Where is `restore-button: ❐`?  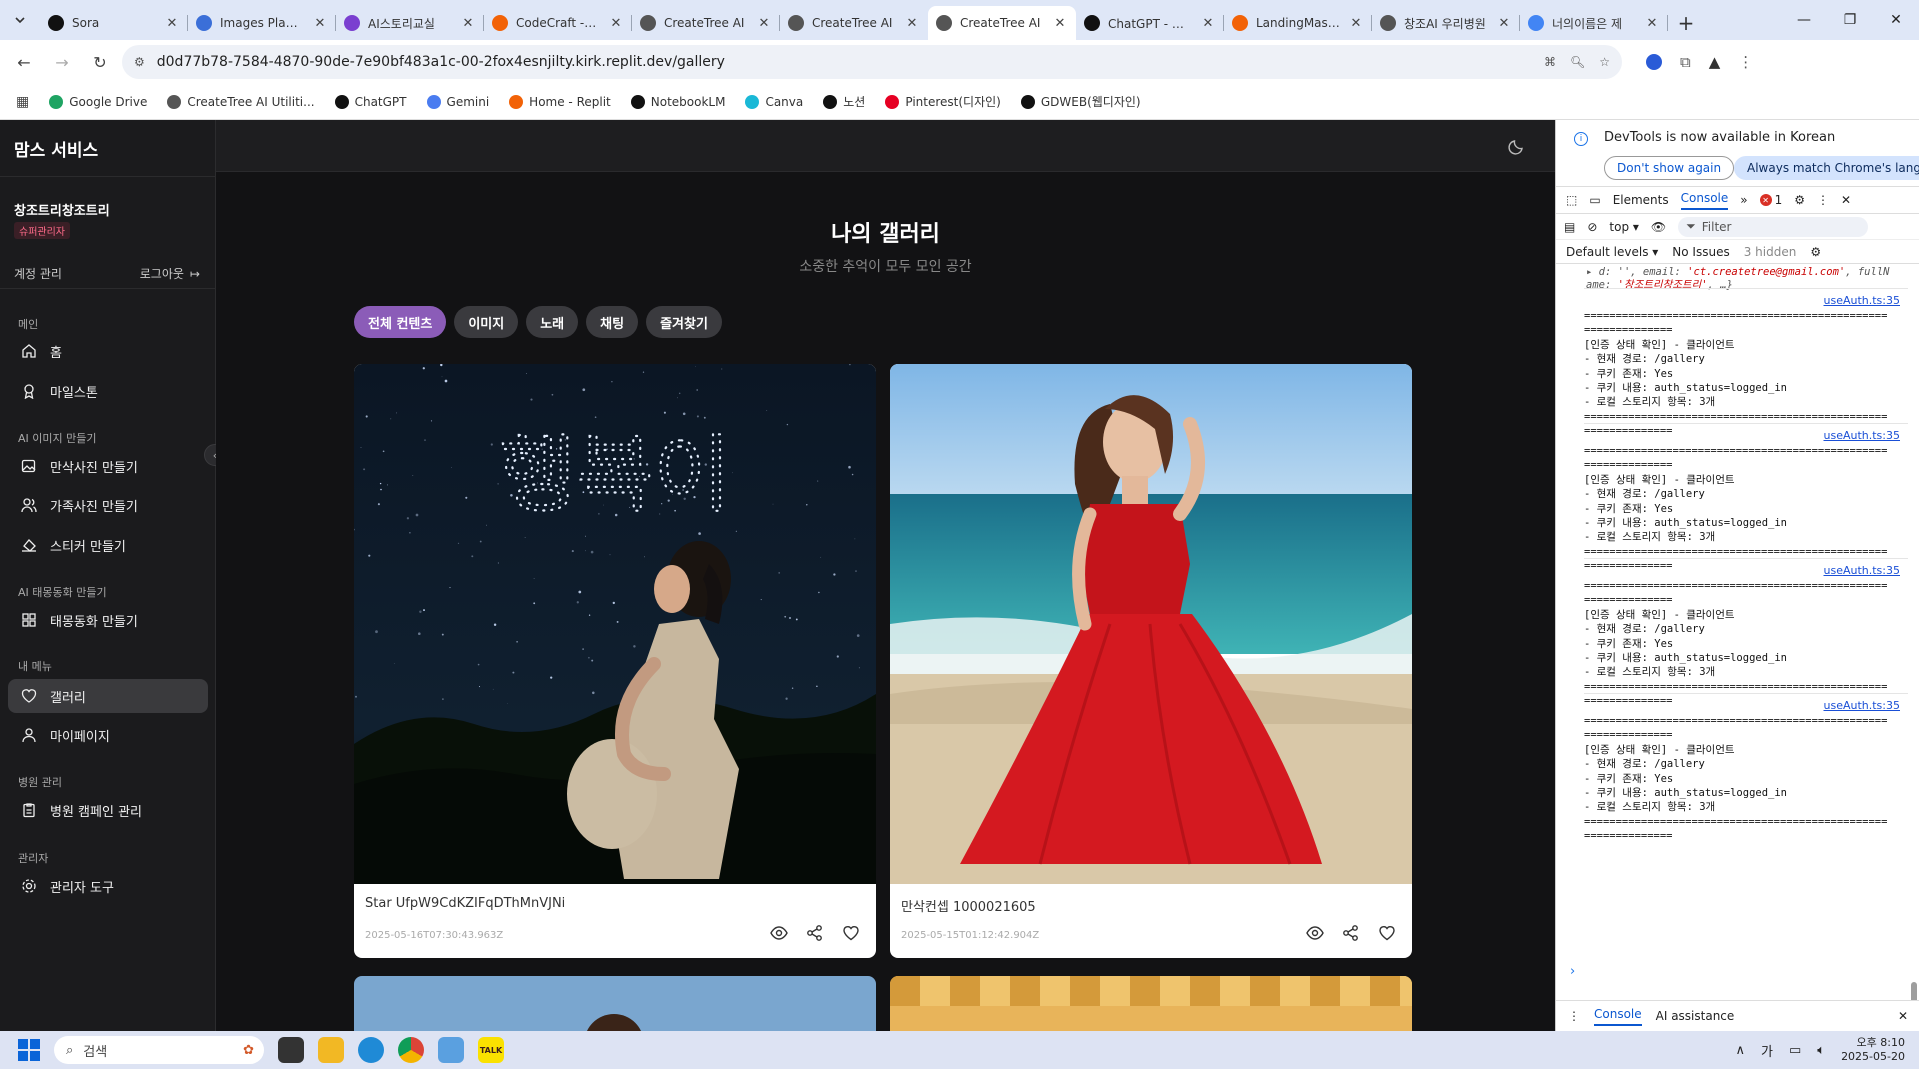
restore-button: ❐ is located at coordinates (1850, 20).